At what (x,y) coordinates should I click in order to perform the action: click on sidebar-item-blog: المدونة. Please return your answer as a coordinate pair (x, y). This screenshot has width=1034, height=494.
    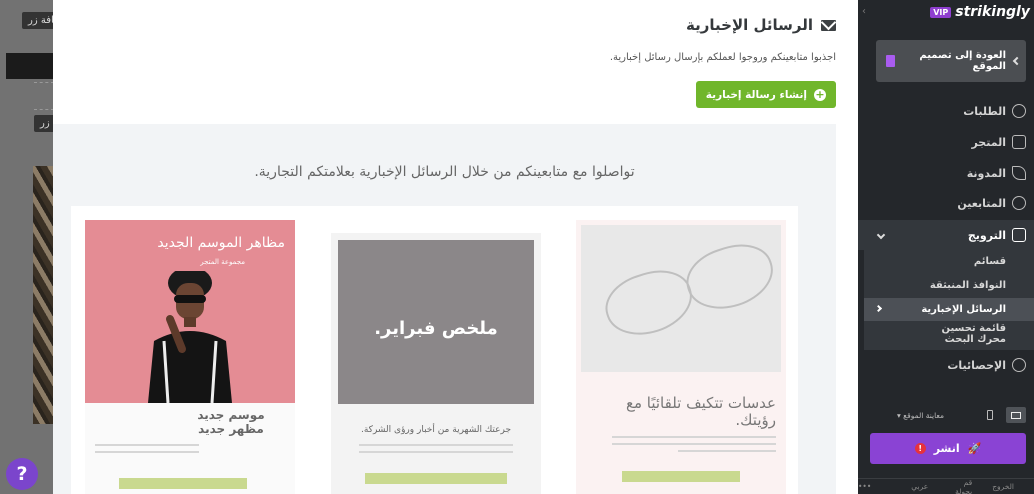
    Looking at the image, I should click on (946, 173).